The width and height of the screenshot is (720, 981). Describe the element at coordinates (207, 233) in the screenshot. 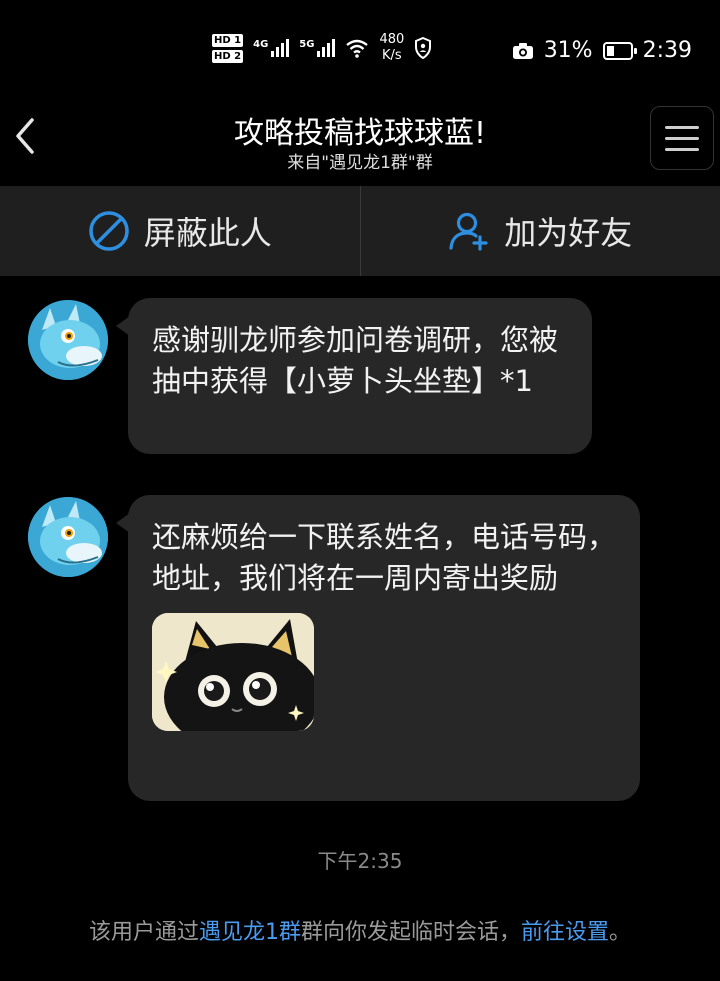

I see `block-user-label: 屏蔽此人` at that location.